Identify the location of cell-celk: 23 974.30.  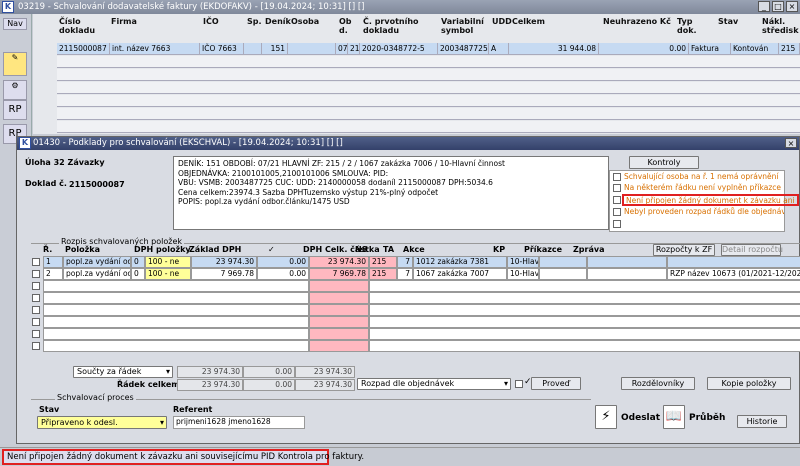
(339, 262).